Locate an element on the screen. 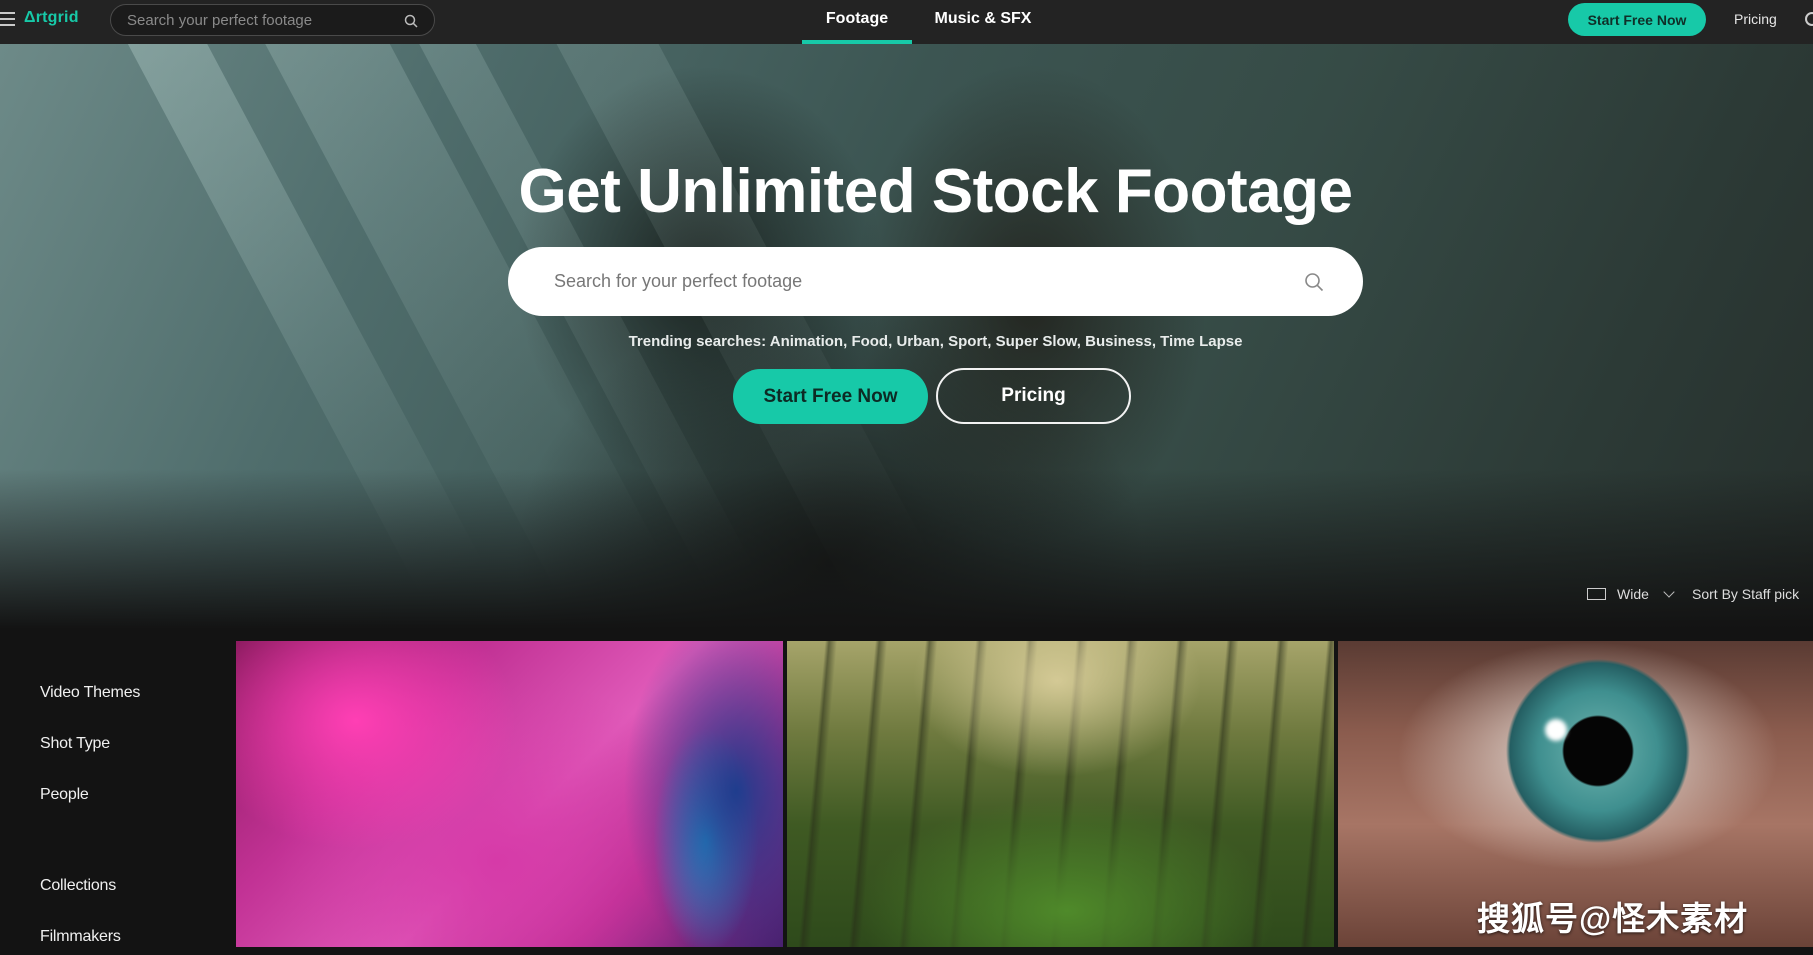 The width and height of the screenshot is (1813, 955). hamburger-menu-icon is located at coordinates (7, 20).